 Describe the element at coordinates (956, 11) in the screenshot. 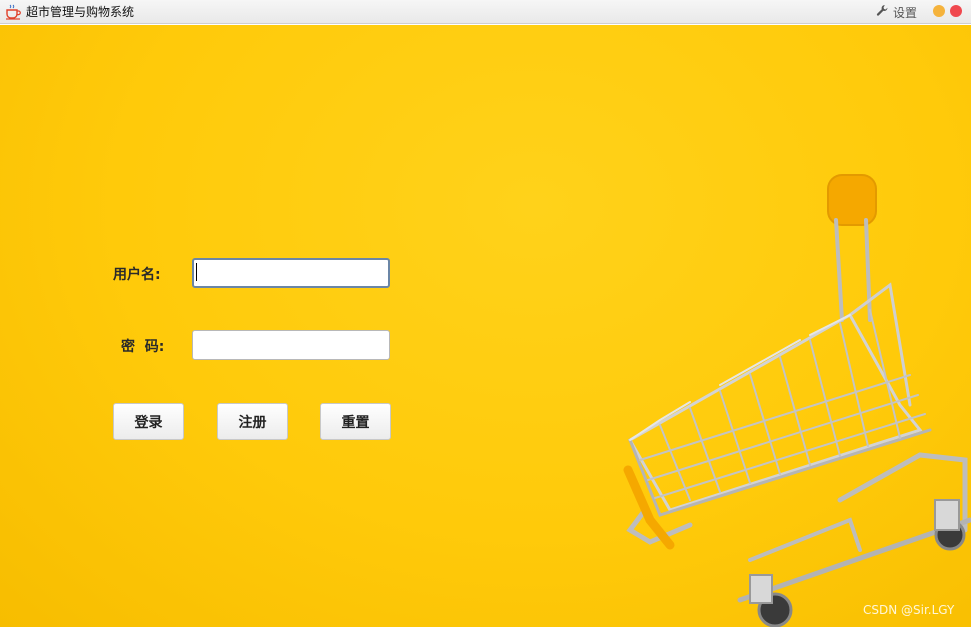

I see `close-button` at that location.